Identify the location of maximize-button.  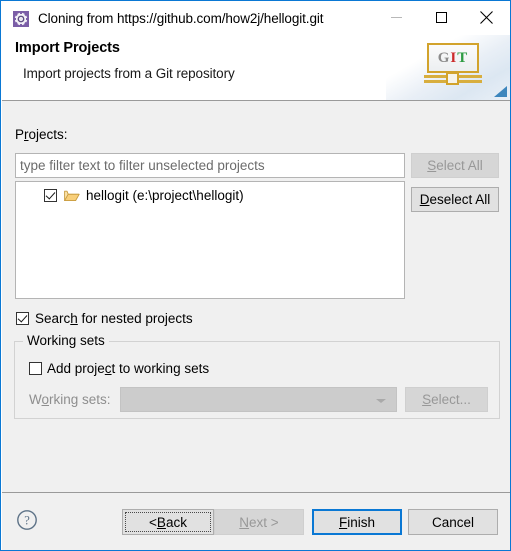
(441, 17).